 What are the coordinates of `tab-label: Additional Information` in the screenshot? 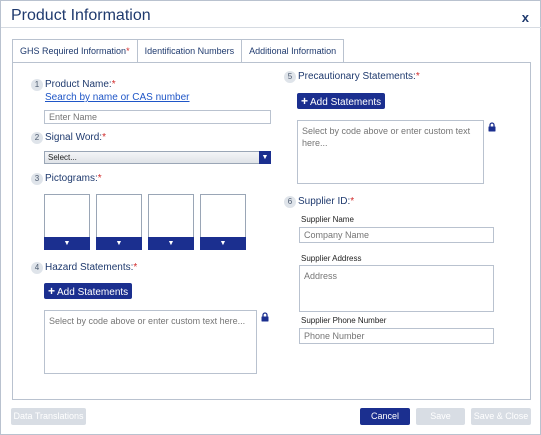 It's located at (293, 51).